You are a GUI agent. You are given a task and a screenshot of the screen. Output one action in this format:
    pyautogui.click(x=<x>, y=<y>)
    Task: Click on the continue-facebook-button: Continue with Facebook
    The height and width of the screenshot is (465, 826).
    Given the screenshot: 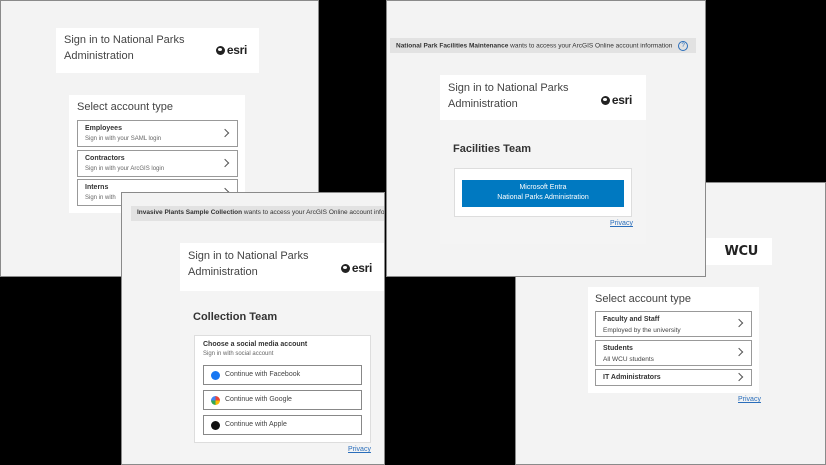 What is the action you would take?
    pyautogui.click(x=282, y=375)
    